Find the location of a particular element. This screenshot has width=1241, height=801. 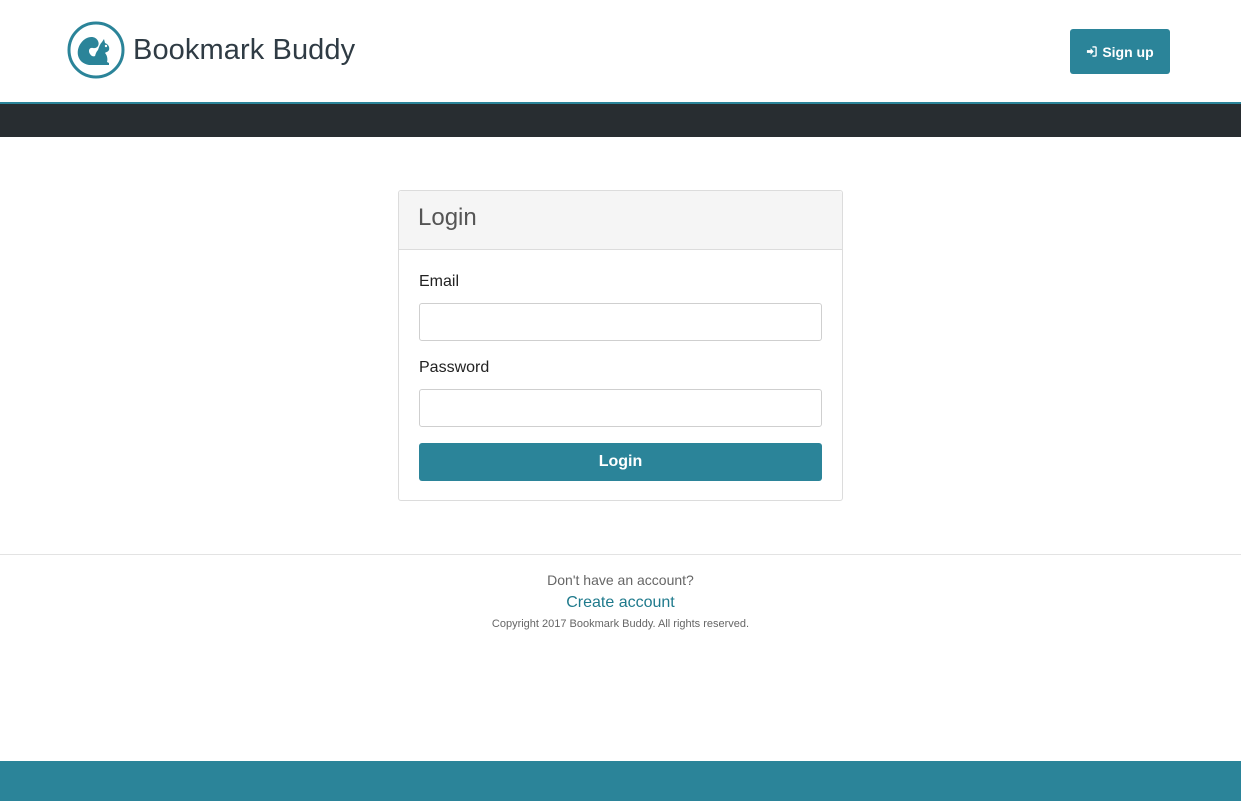

site-header: Bookmark Buddy Sign up is located at coordinates (620, 51).